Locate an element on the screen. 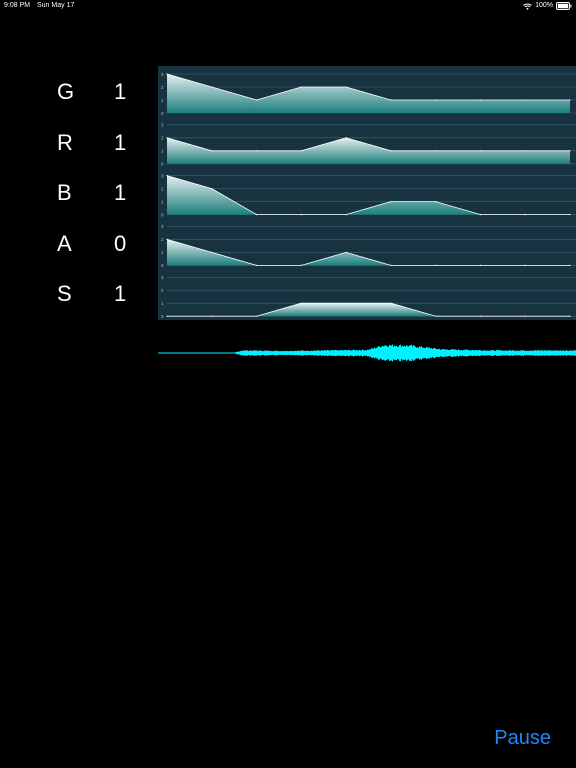  audio-waveform is located at coordinates (367, 353).